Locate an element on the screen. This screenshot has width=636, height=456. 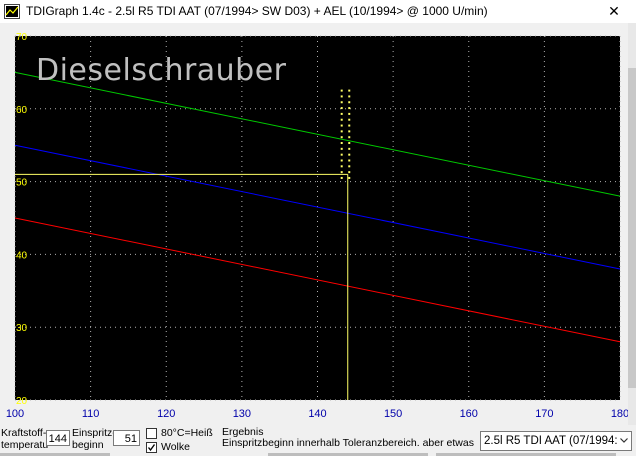
x-tick-label: 180 is located at coordinates (619, 414).